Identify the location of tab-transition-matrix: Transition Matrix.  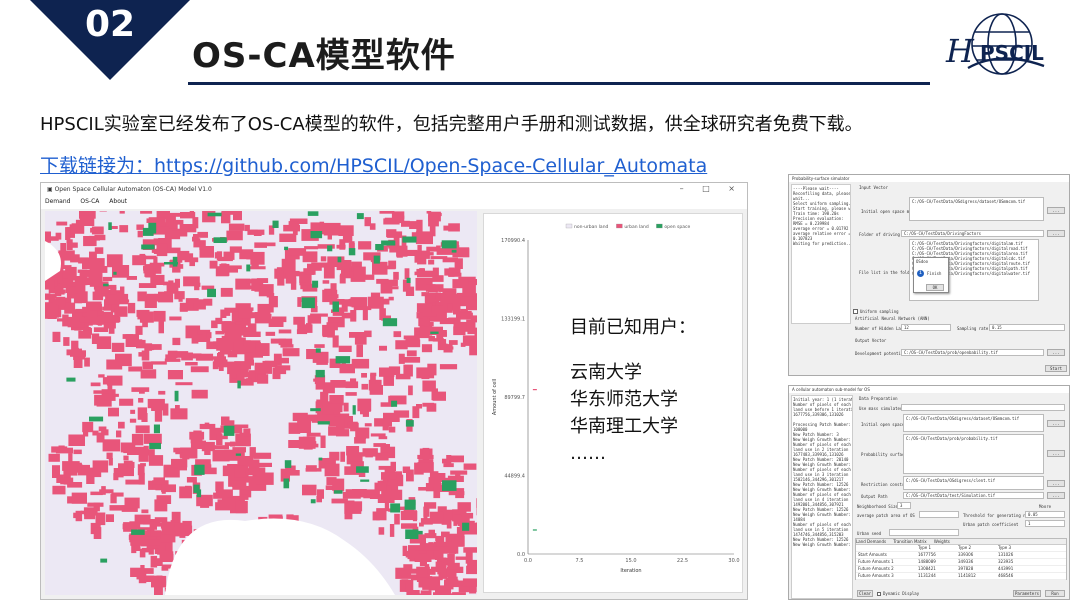
(909, 541).